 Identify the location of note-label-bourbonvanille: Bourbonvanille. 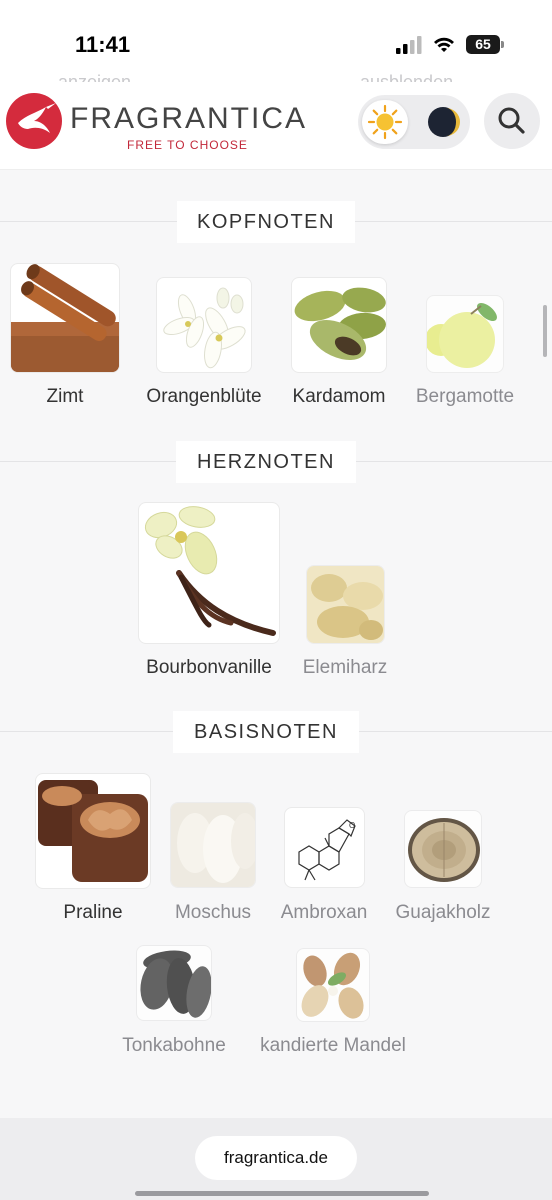
(209, 668).